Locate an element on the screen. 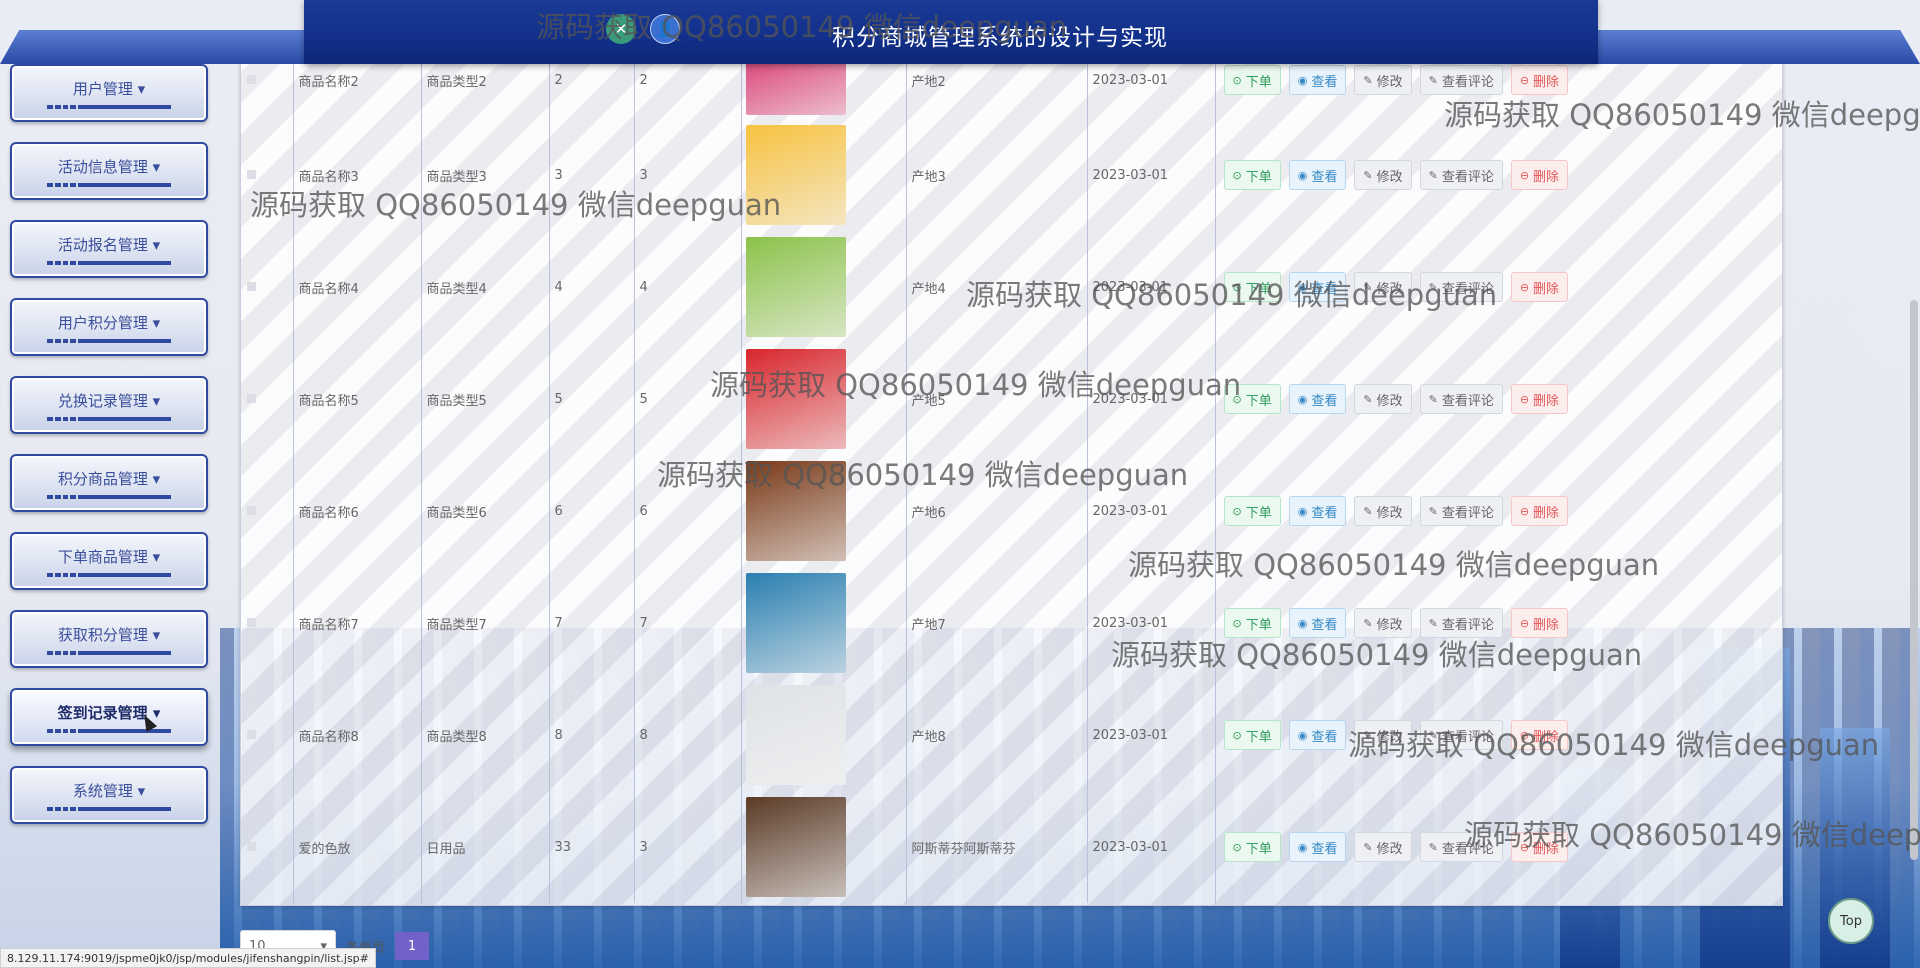 This screenshot has height=968, width=1920. sidebar-item-activity-info: 活动信息管理 ▾ is located at coordinates (109, 171).